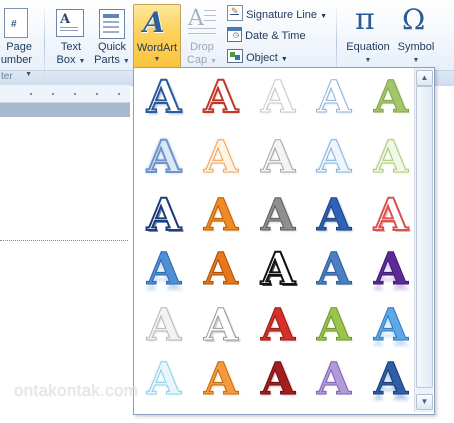 This screenshot has height=423, width=454. Describe the element at coordinates (164, 216) in the screenshot. I see `wordart-style-11: A` at that location.